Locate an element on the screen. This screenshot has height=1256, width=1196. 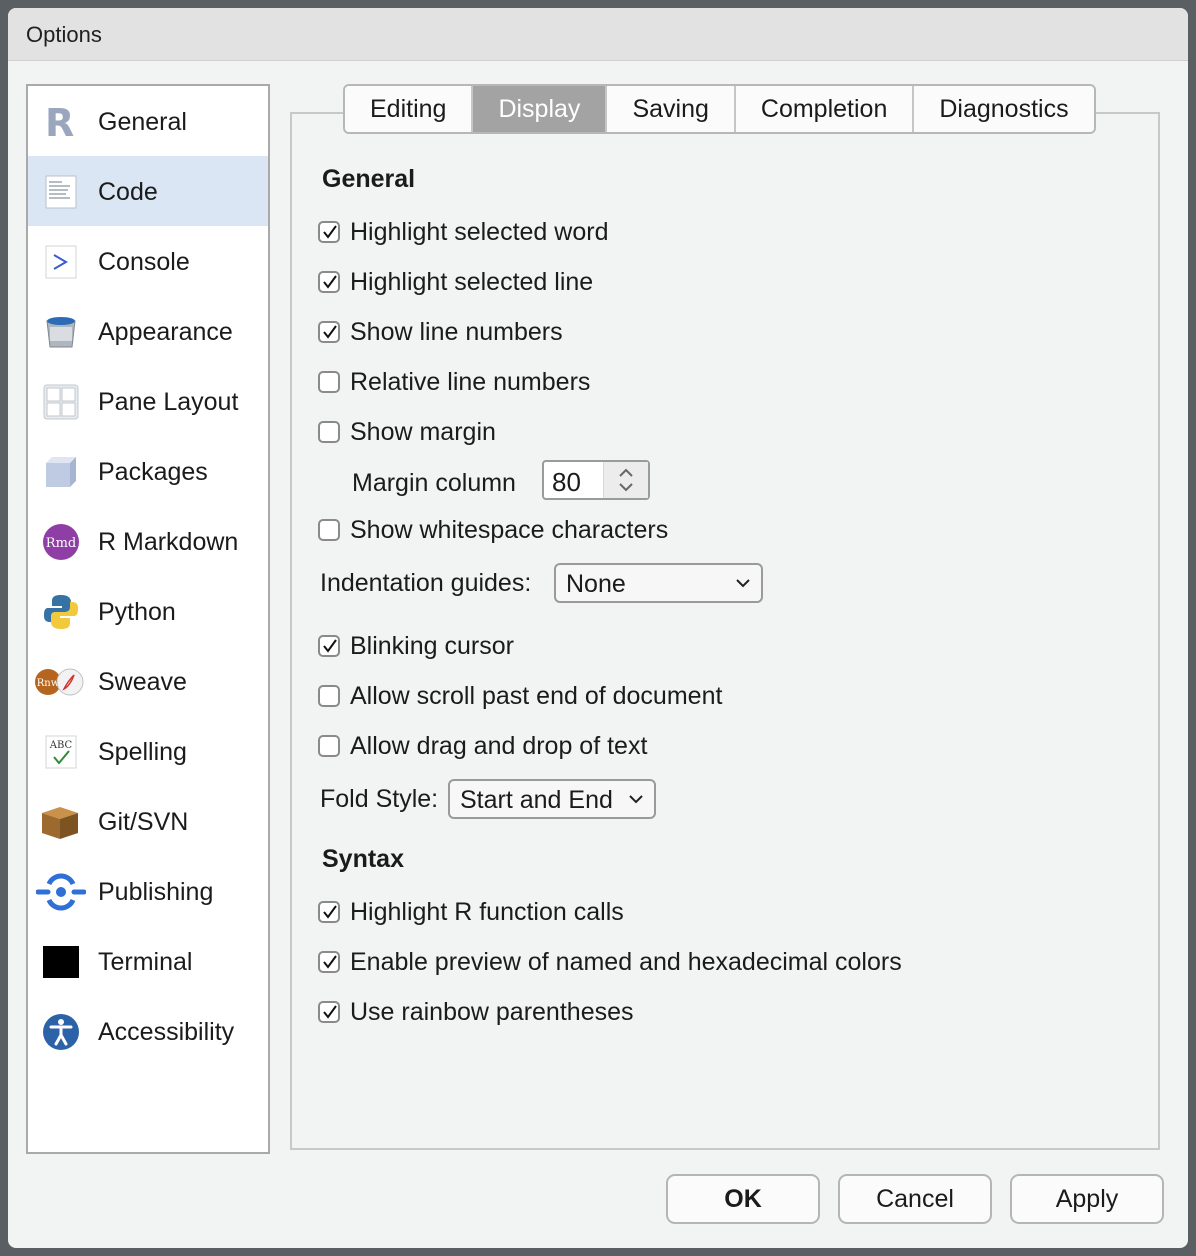
sidebar-item-label: Publishing is located at coordinates (156, 892).